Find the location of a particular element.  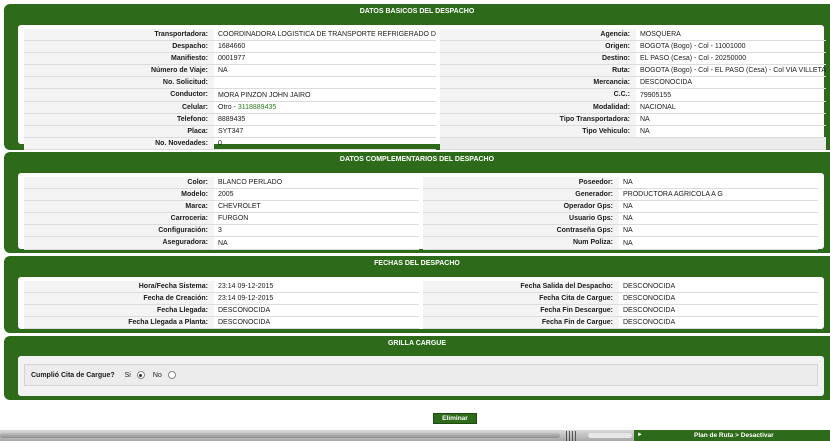

field-row-num-poliza: Num Poliza: NA is located at coordinates (620, 243).